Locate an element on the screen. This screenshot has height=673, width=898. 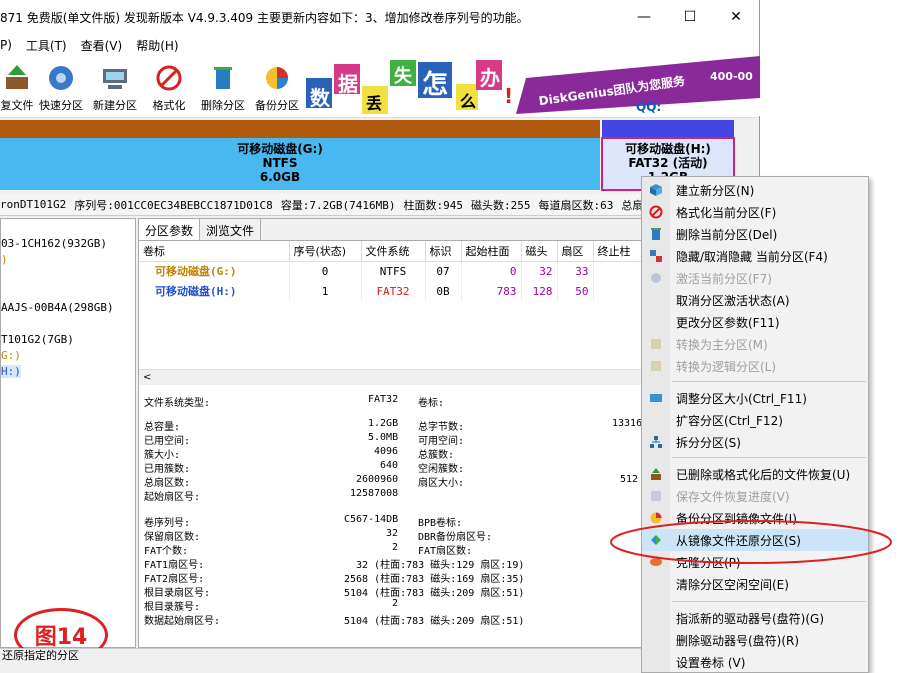
tree-partition-g: G:) is located at coordinates (11, 355).